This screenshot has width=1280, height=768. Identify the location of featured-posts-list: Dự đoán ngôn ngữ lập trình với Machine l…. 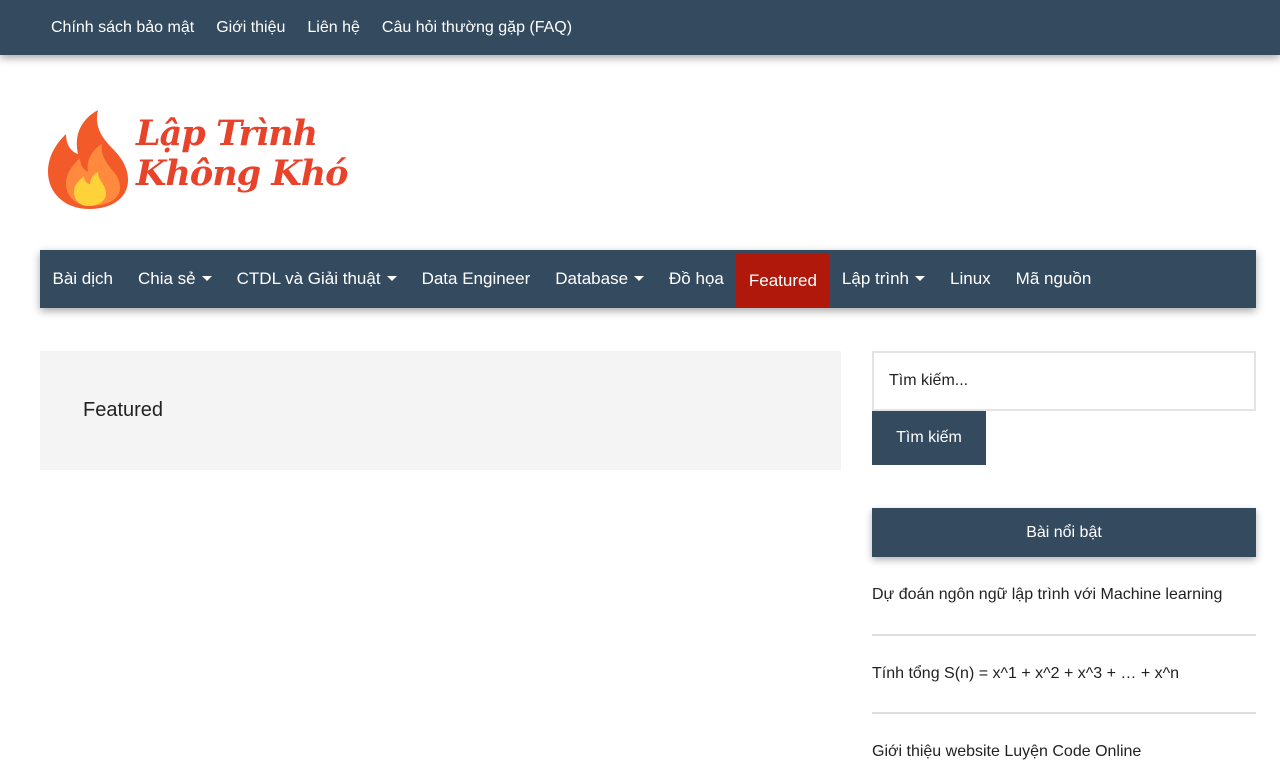
(1064, 662).